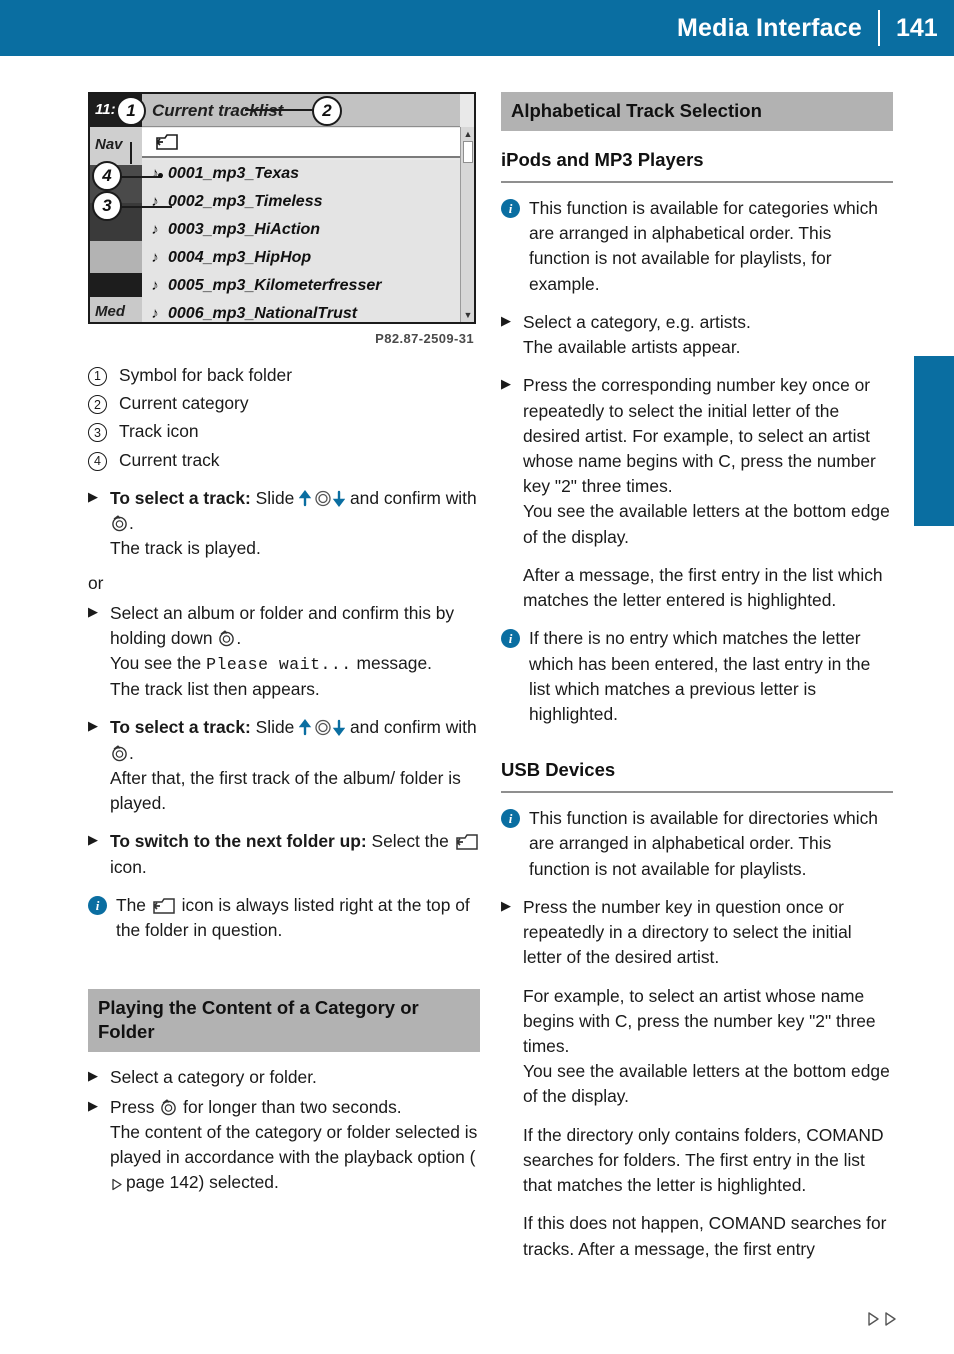 The width and height of the screenshot is (954, 1354). Describe the element at coordinates (218, 110) in the screenshot. I see `display-title-text: Current tracklist` at that location.